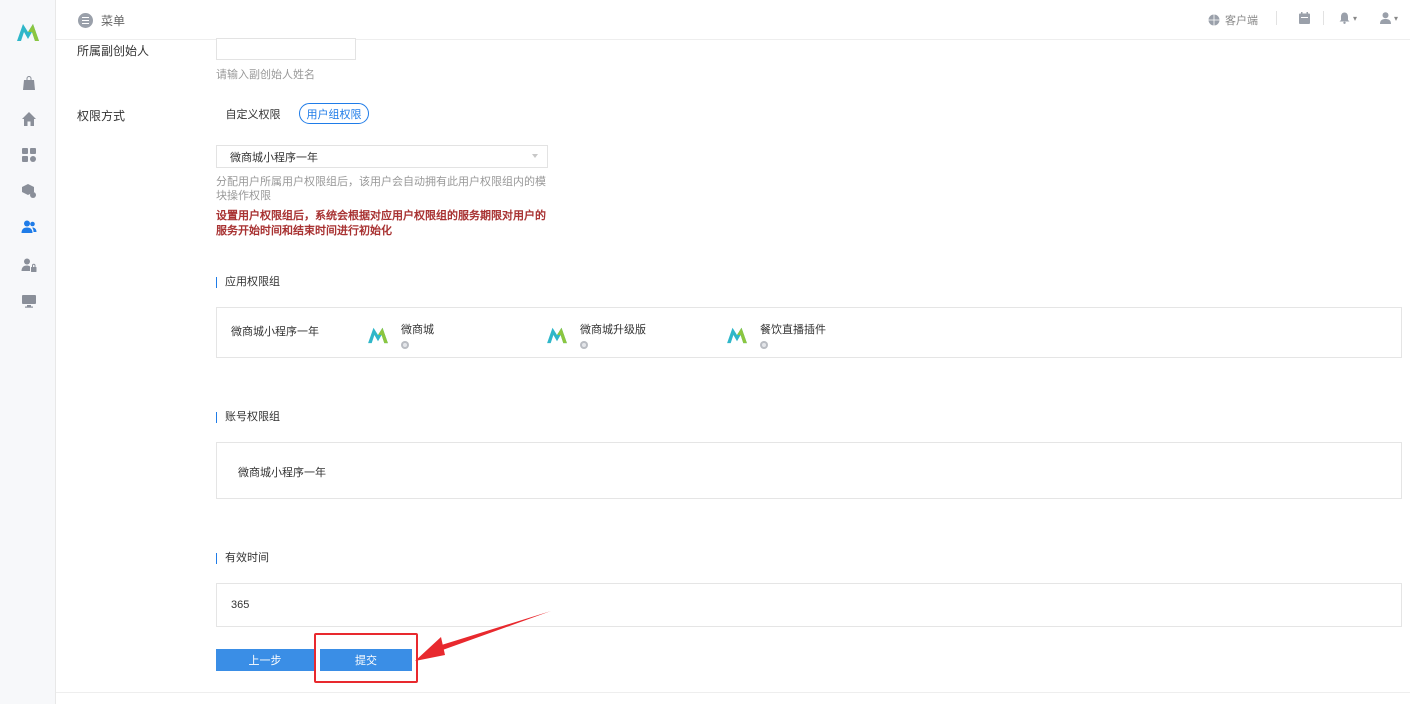 This screenshot has height=704, width=1410. I want to click on valid-time-value: 365, so click(240, 605).